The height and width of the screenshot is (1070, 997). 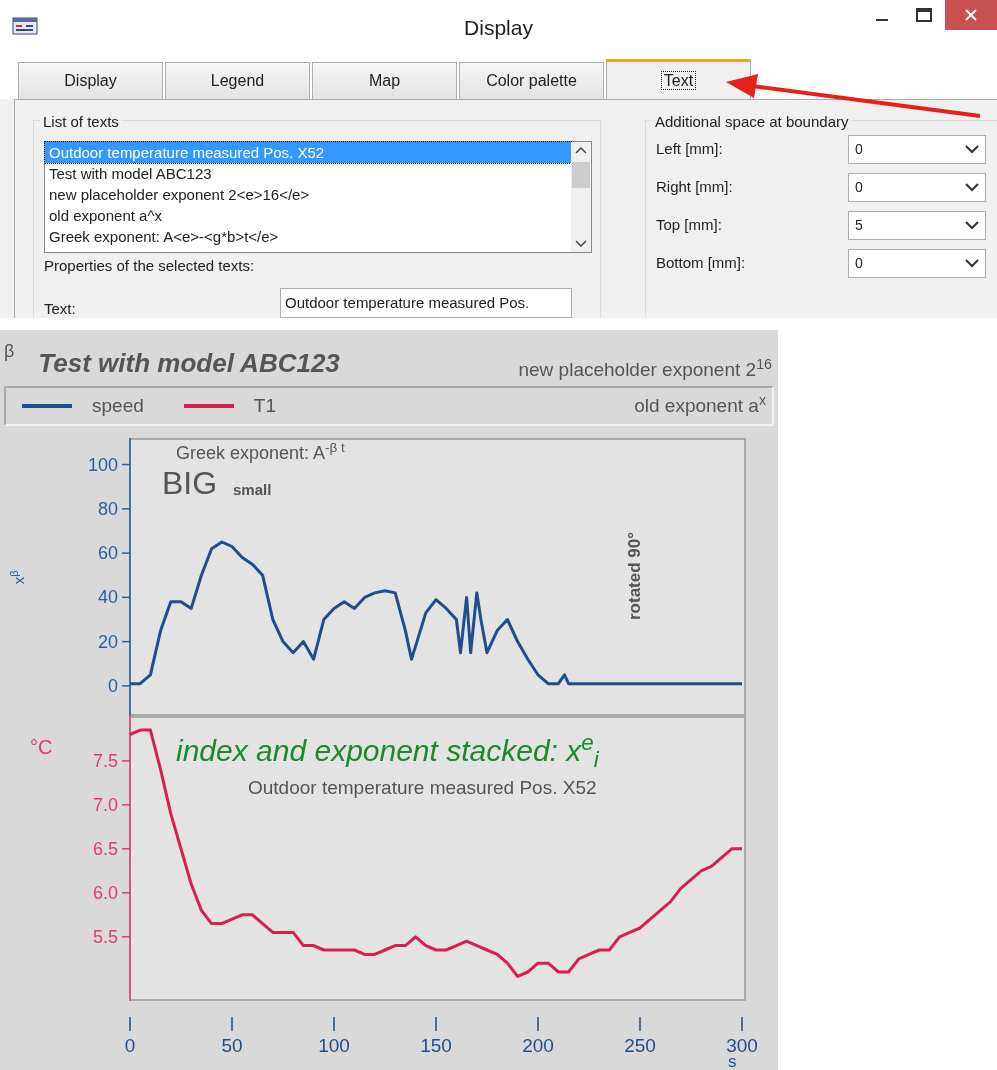 I want to click on field-label: Top [mm]:, so click(x=689, y=225).